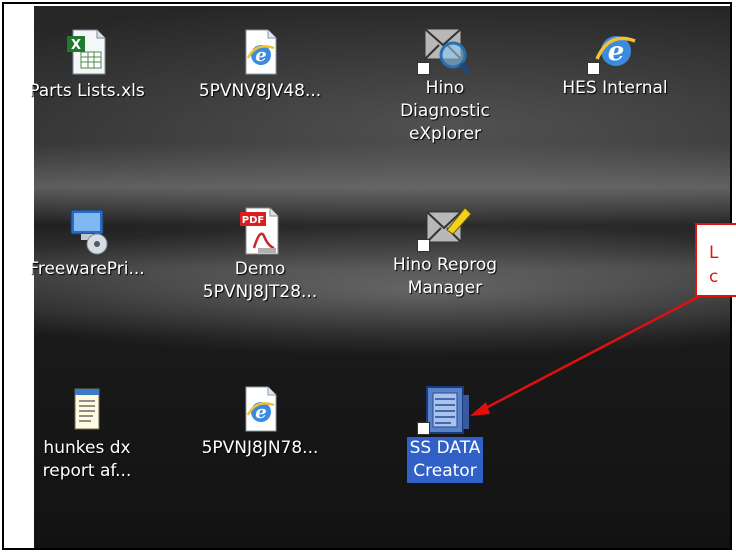  Describe the element at coordinates (585, 355) in the screenshot. I see `annotation-arrow` at that location.